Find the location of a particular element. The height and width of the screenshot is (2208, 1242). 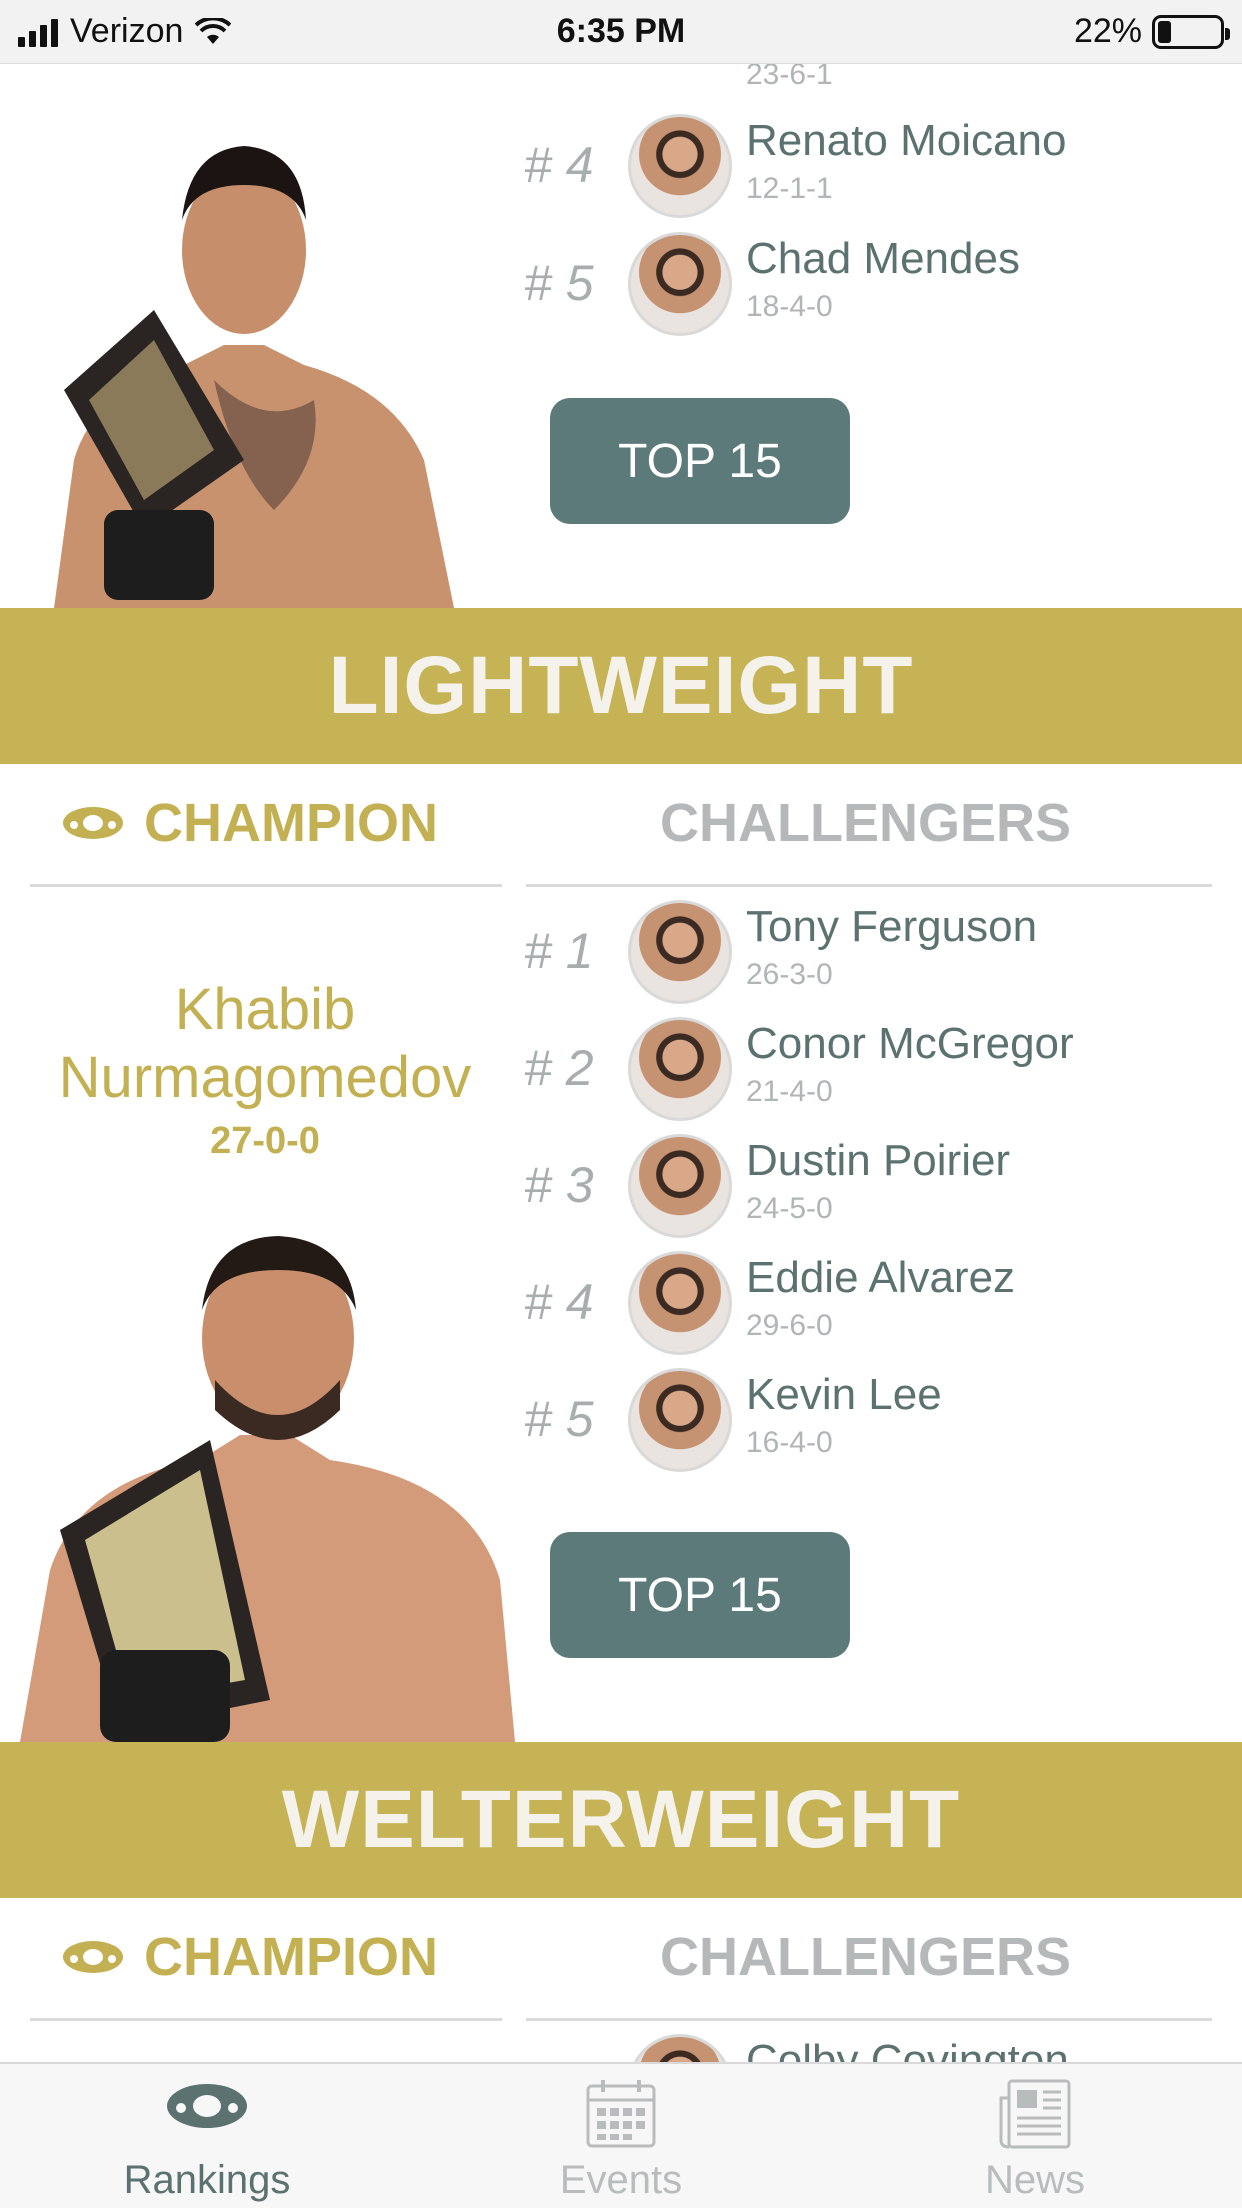

tab-label: Rankings is located at coordinates (207, 2180).